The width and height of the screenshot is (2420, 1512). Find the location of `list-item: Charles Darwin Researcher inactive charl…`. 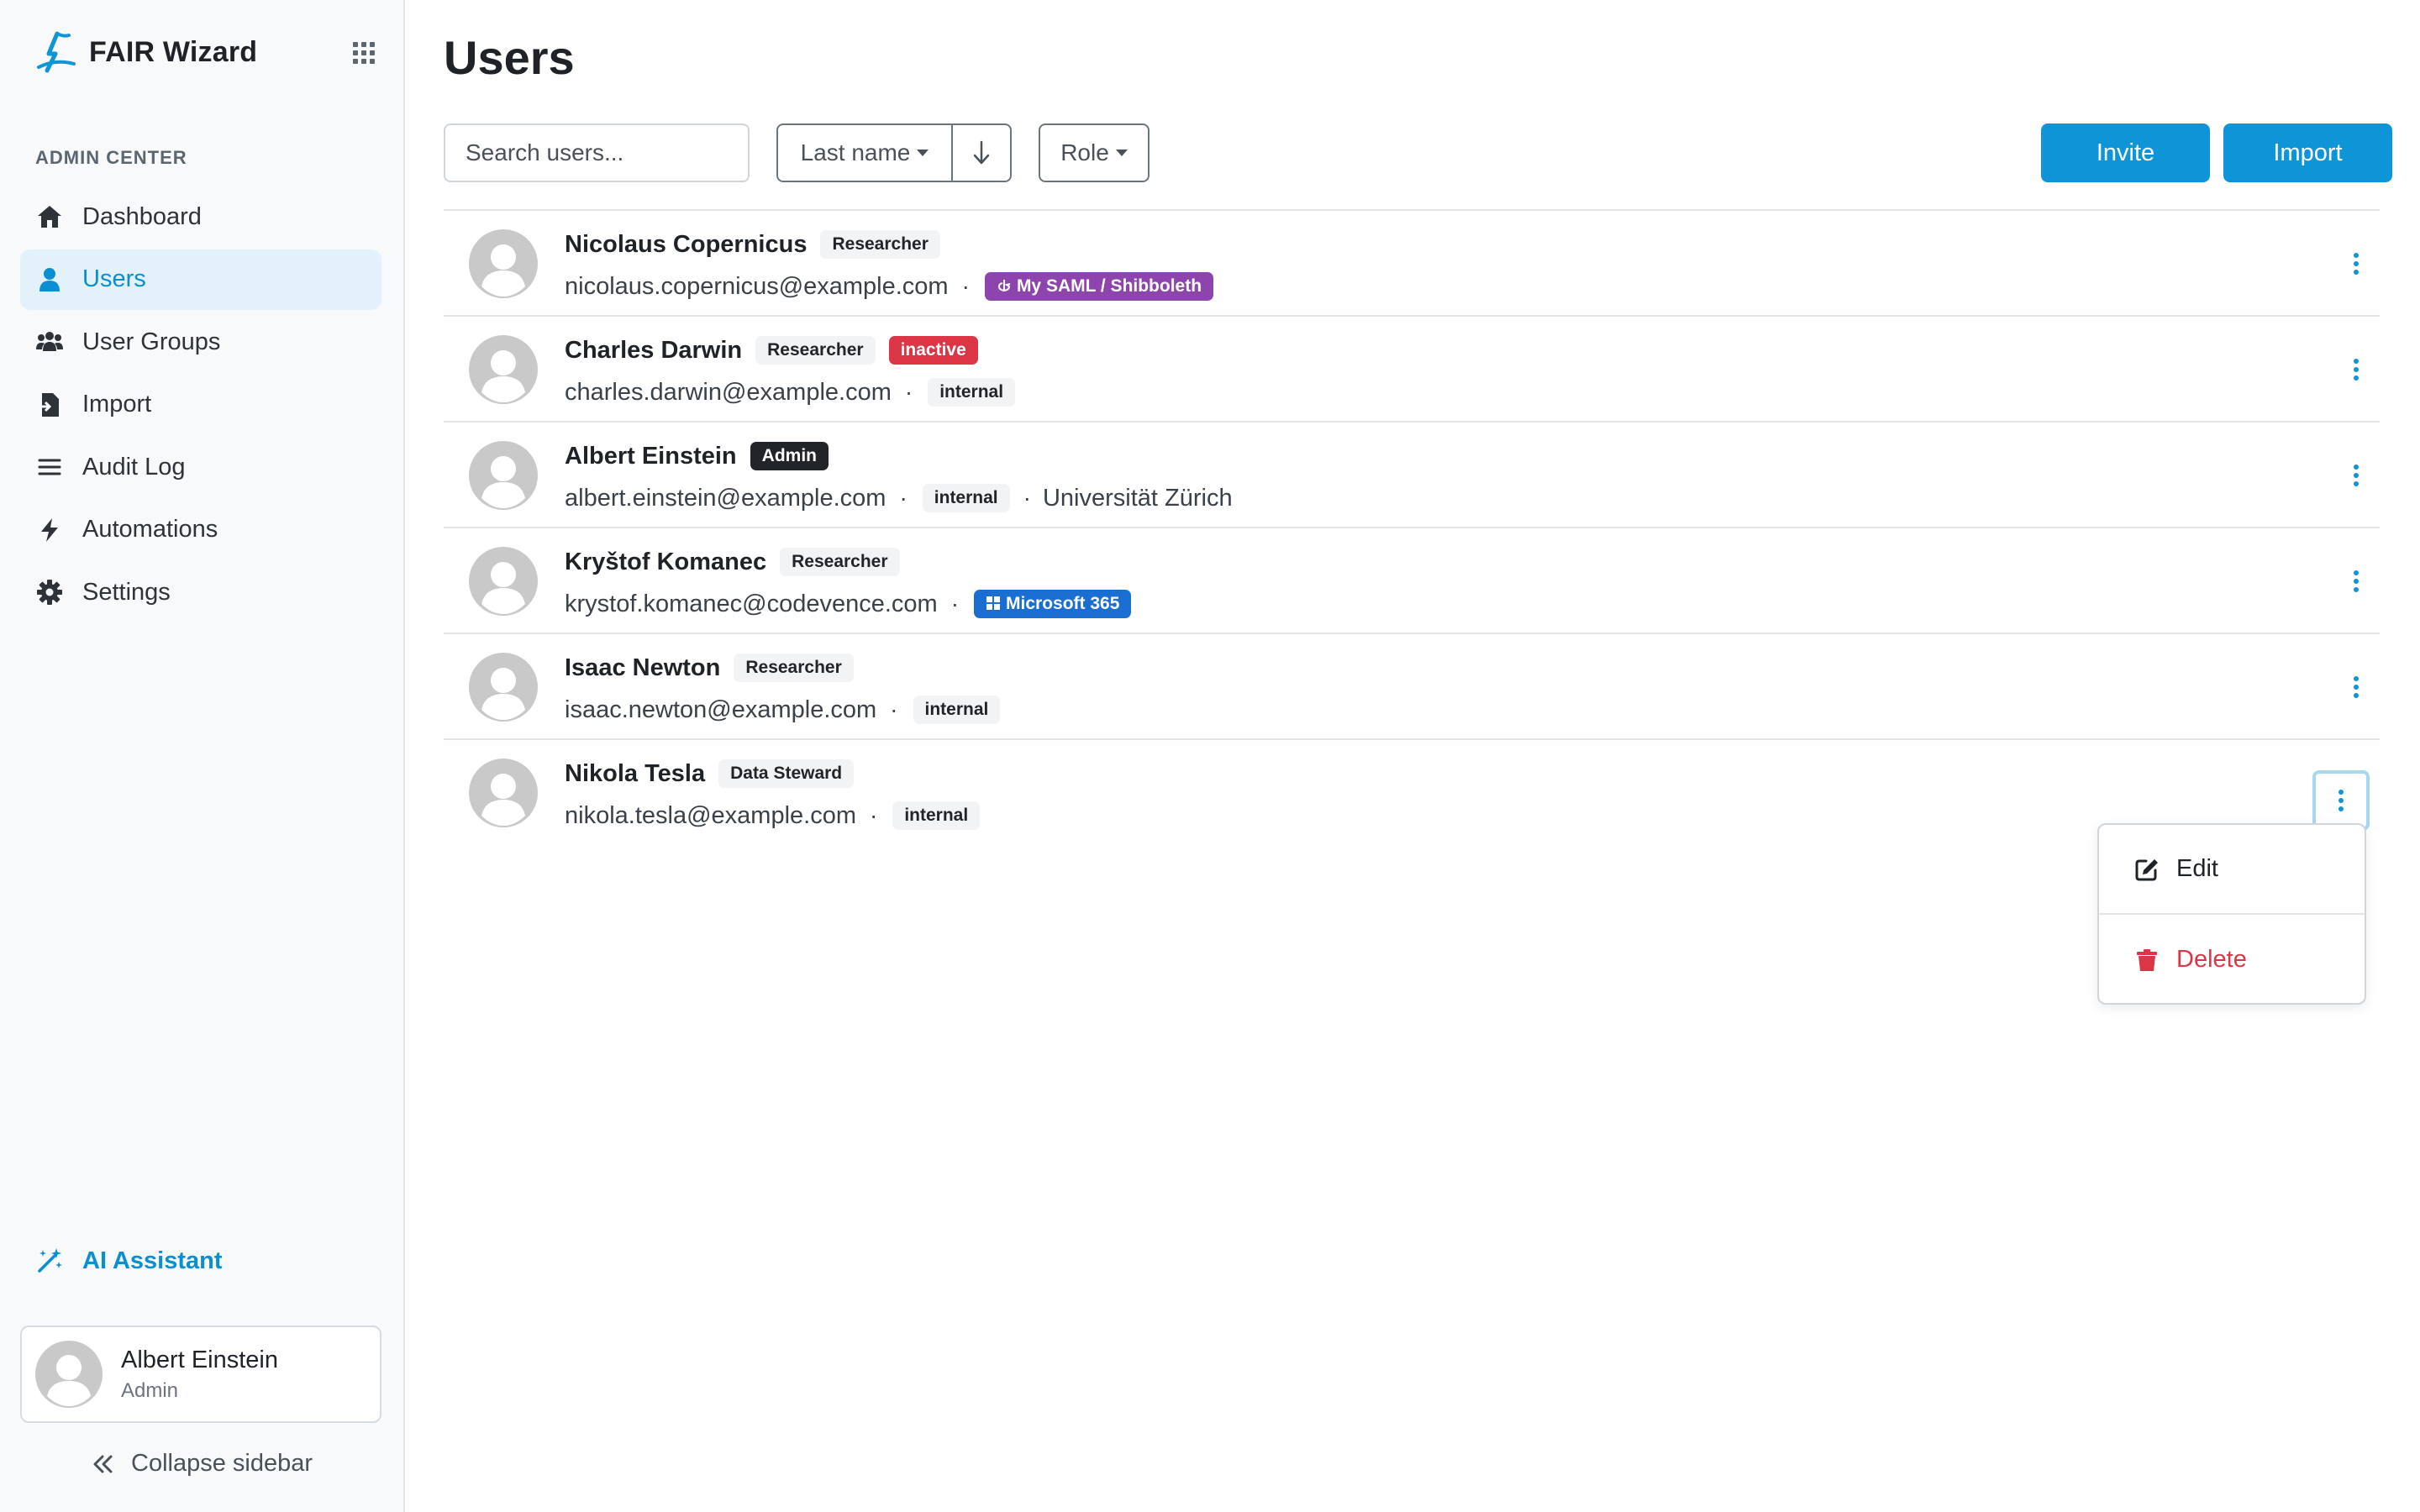

list-item: Charles Darwin Researcher inactive charl… is located at coordinates (1412, 370).